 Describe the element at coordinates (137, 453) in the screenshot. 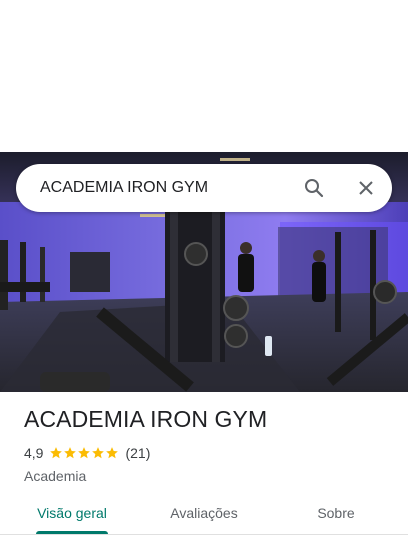

I see `review-count: (21)` at that location.